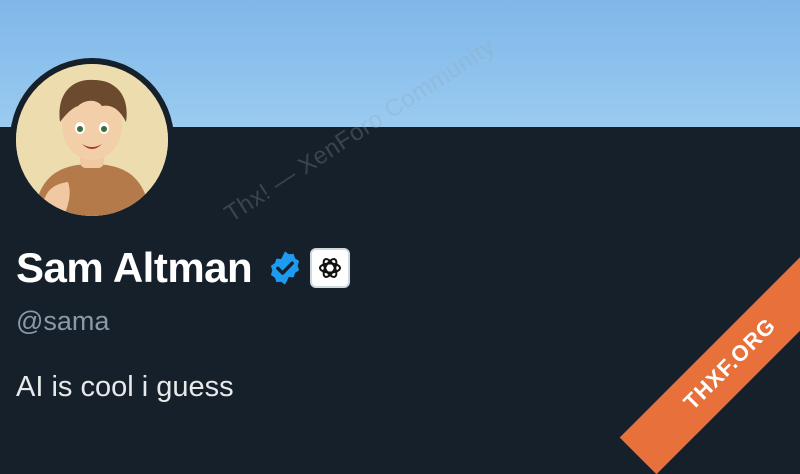 Image resolution: width=800 pixels, height=474 pixels. Describe the element at coordinates (285, 268) in the screenshot. I see `verified-badge-icon` at that location.